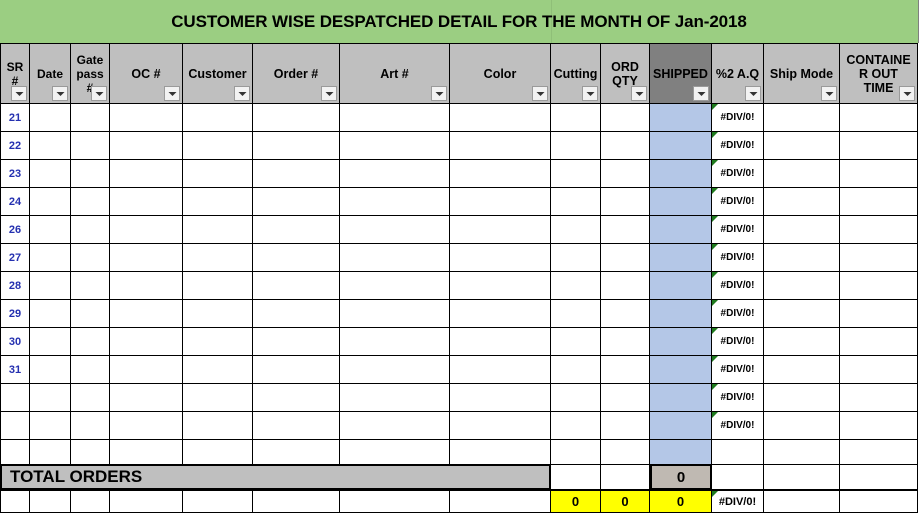 This screenshot has width=919, height=513. Describe the element at coordinates (500, 501) in the screenshot. I see `sum-cell-color` at that location.